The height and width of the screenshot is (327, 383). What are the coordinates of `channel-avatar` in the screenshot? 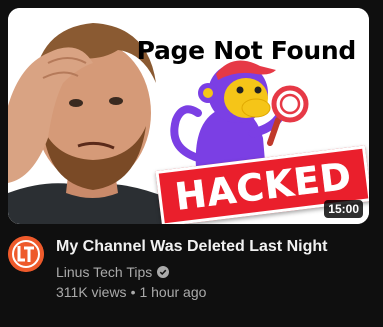 It's located at (26, 254).